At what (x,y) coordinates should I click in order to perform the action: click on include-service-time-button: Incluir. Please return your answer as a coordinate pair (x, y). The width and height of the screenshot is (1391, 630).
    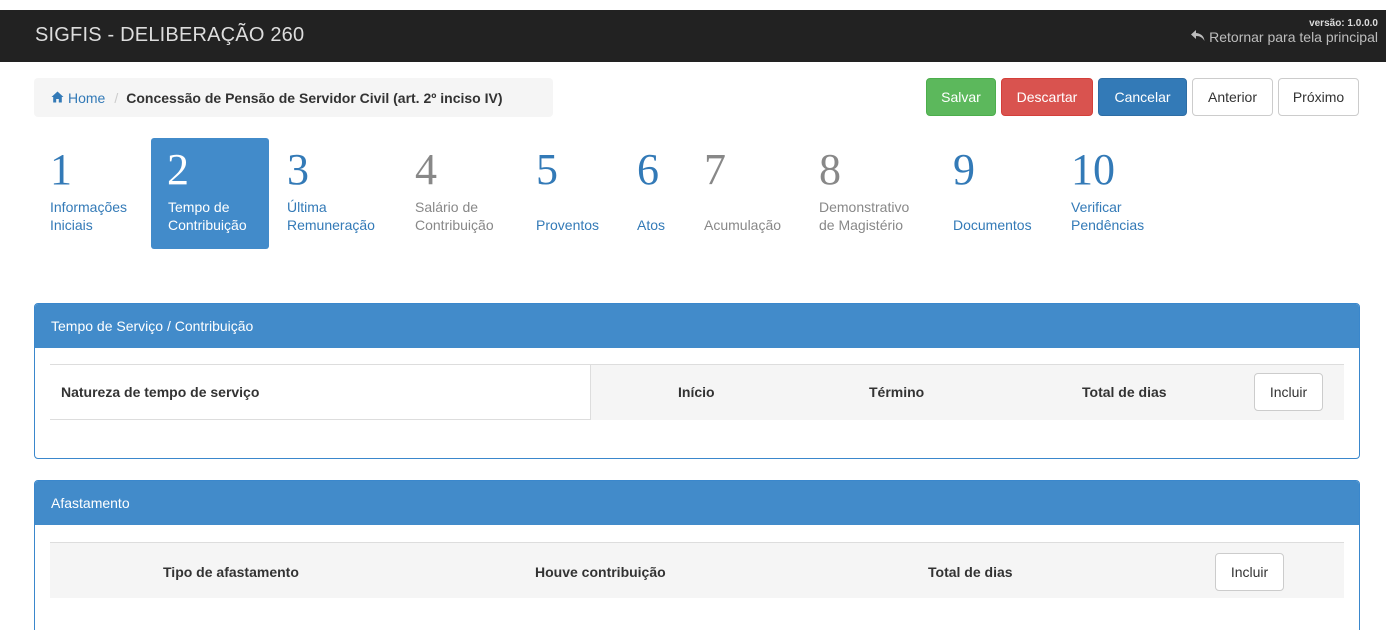
    Looking at the image, I should click on (1288, 392).